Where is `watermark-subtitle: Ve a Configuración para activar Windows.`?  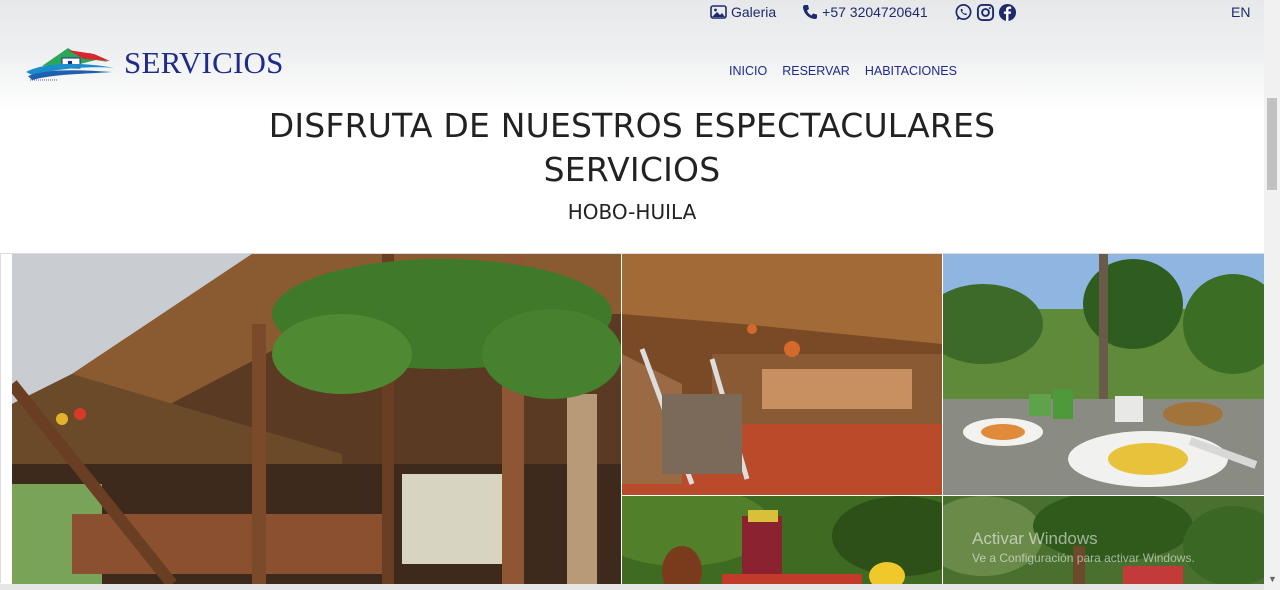 watermark-subtitle: Ve a Configuración para activar Windows. is located at coordinates (1083, 558).